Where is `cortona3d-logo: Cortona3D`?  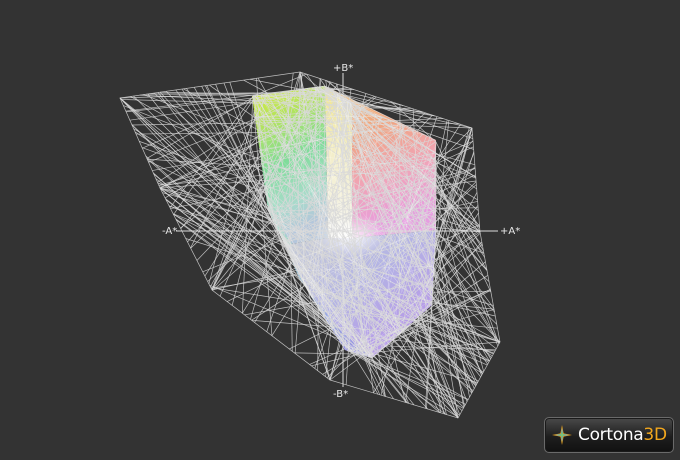
cortona3d-logo: Cortona3D is located at coordinates (609, 435).